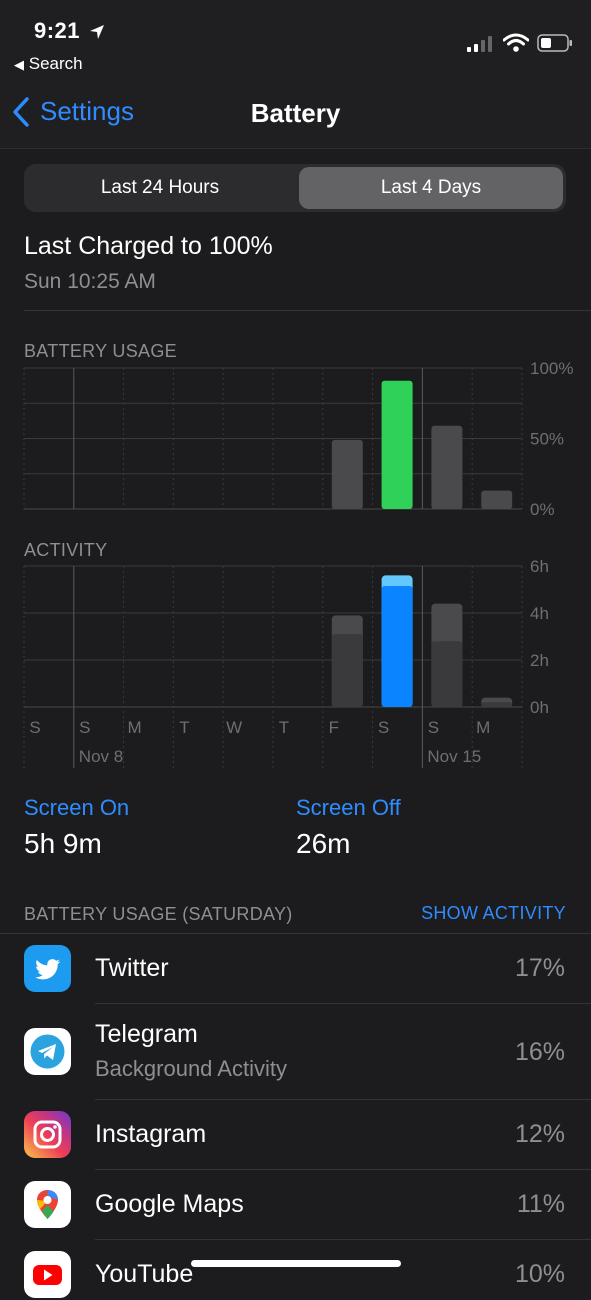  Describe the element at coordinates (323, 843) in the screenshot. I see `screen-off-value: 26m` at that location.